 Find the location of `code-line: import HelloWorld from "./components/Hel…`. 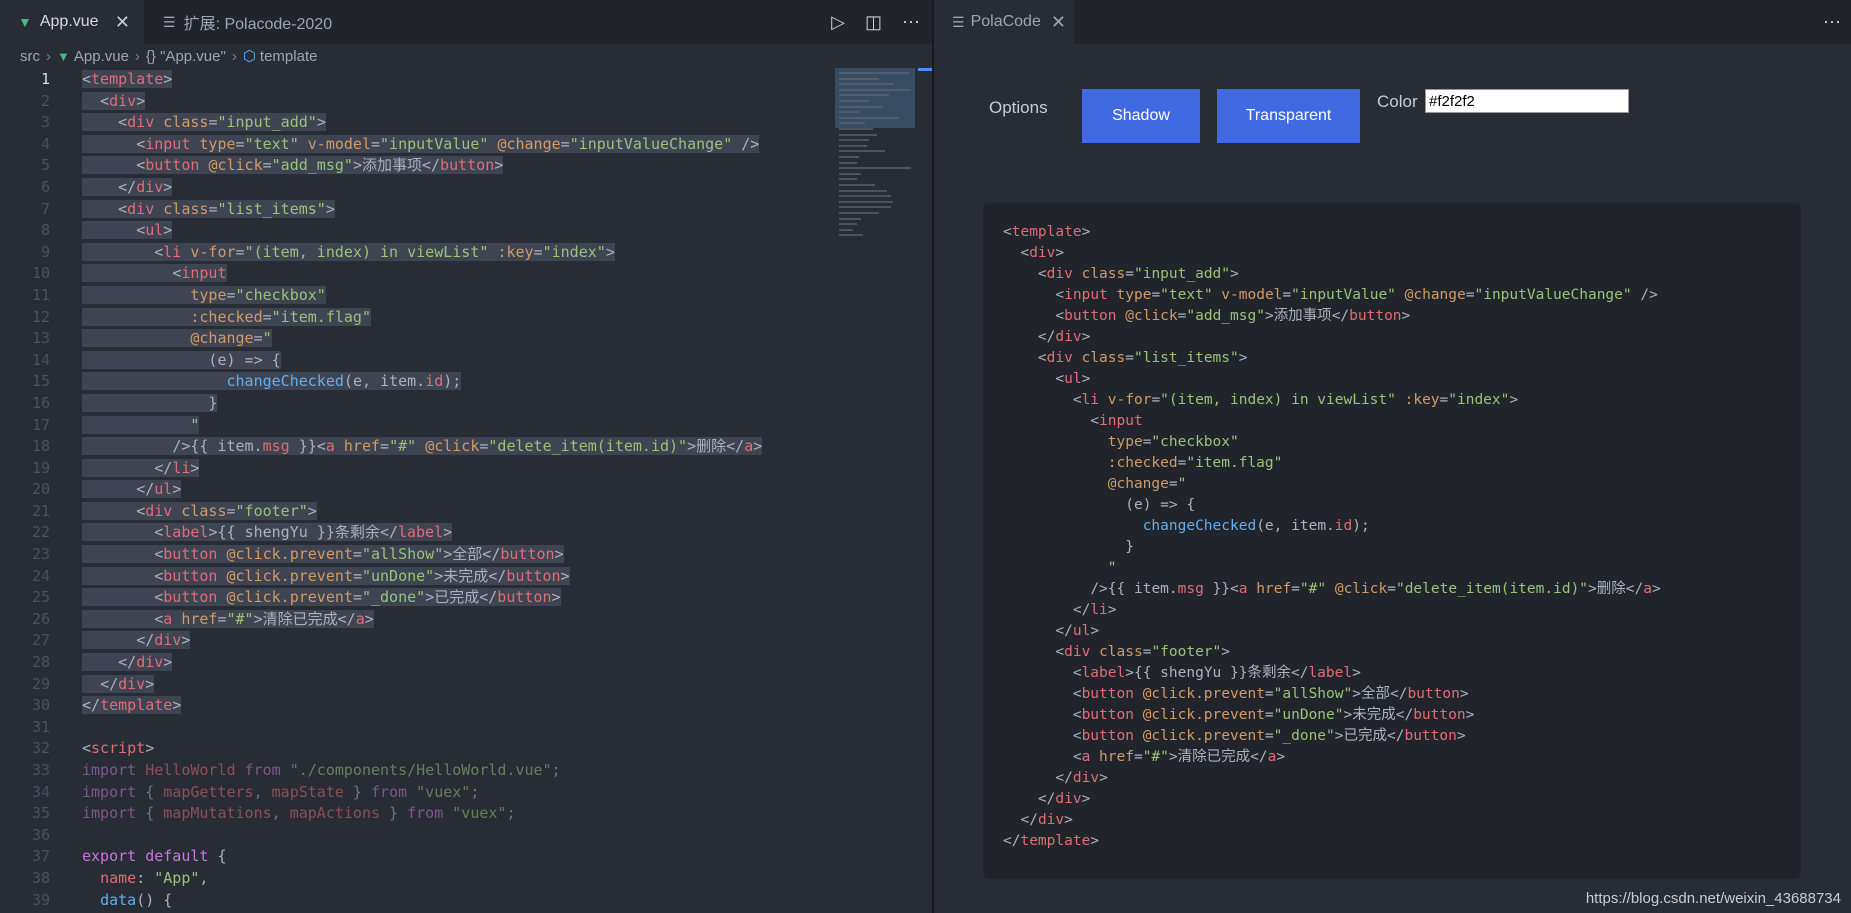

code-line: import HelloWorld from "./components/Hel… is located at coordinates (321, 770).